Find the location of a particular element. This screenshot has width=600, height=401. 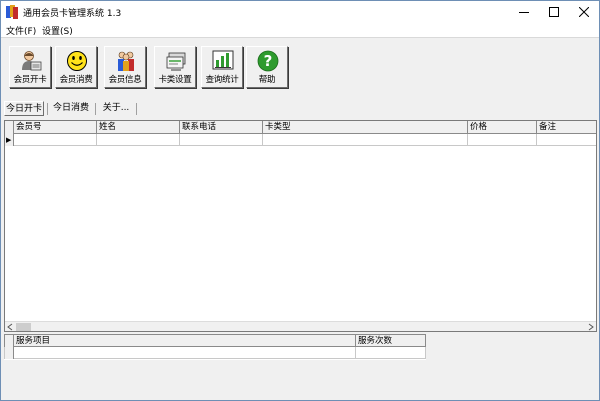

scroll-right-icon is located at coordinates (591, 327).